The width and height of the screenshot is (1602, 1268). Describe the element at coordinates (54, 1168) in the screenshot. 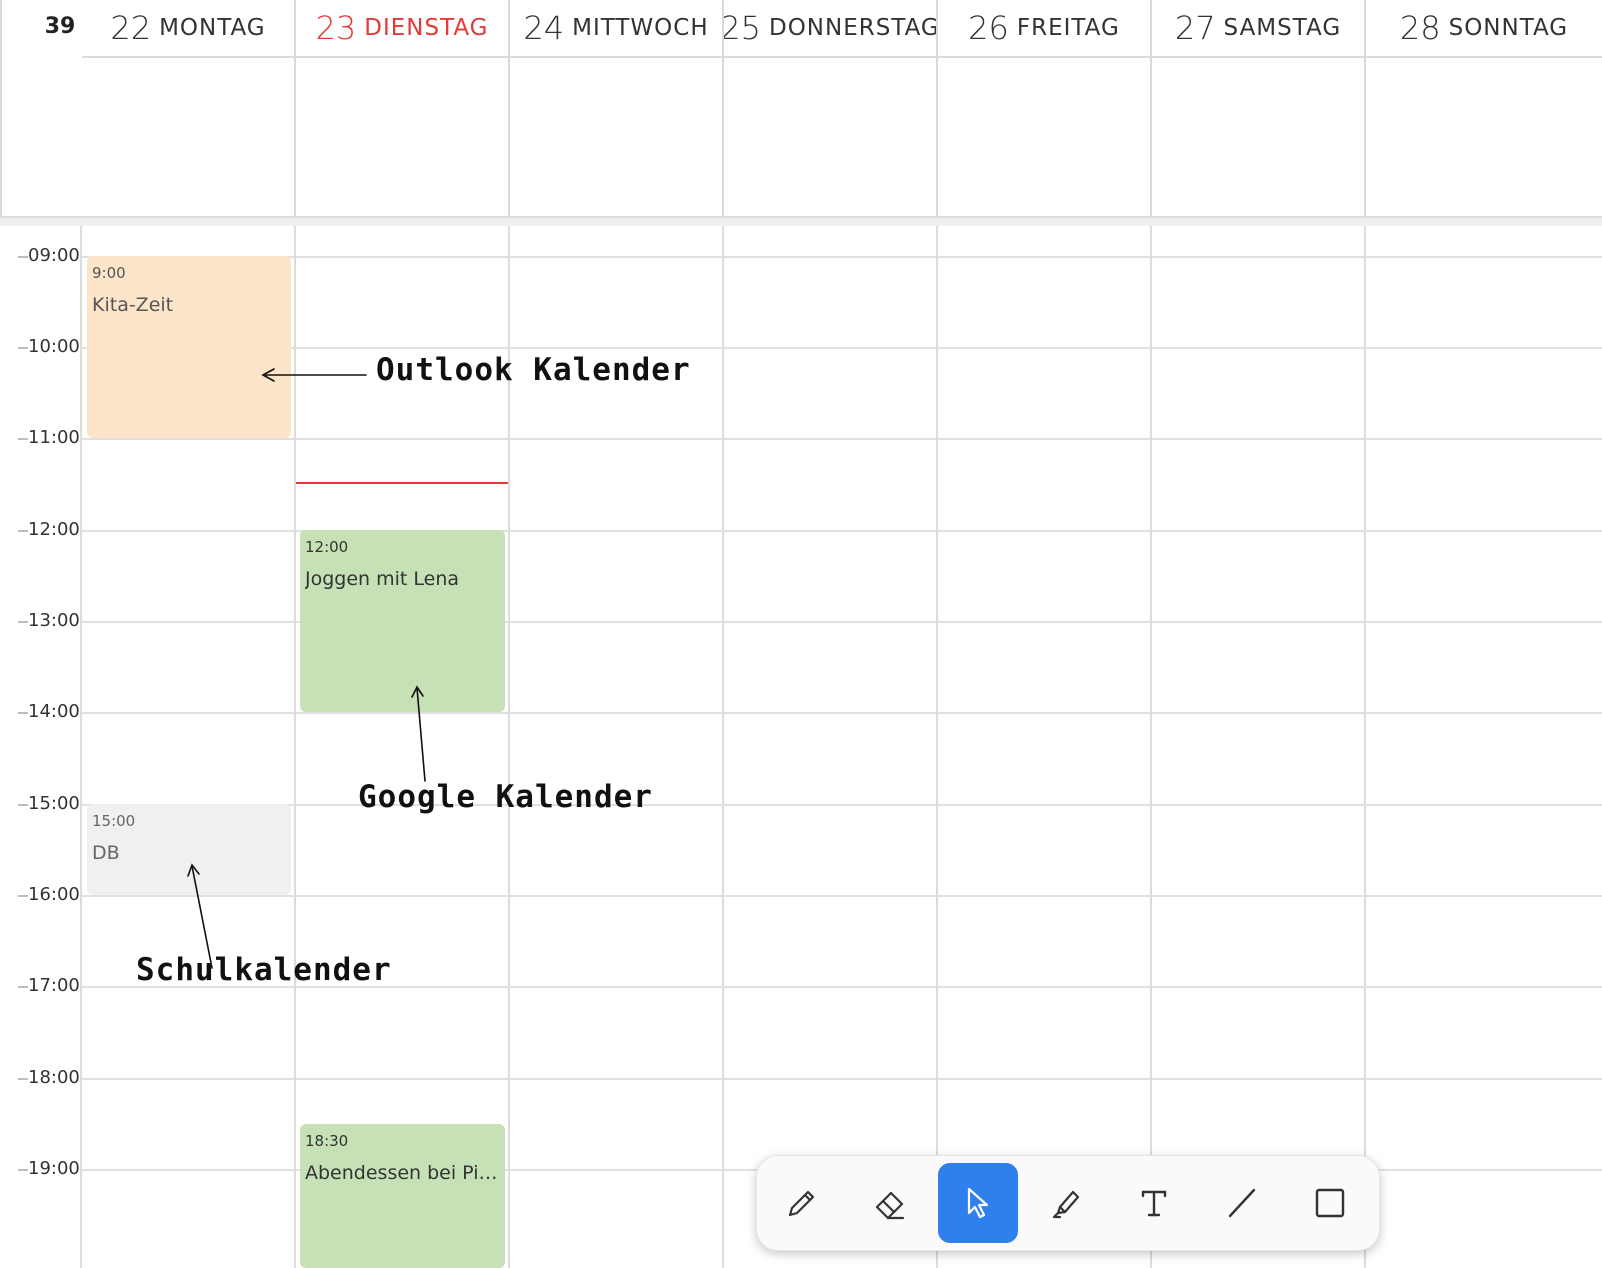

I see `time-label: 19:00` at that location.